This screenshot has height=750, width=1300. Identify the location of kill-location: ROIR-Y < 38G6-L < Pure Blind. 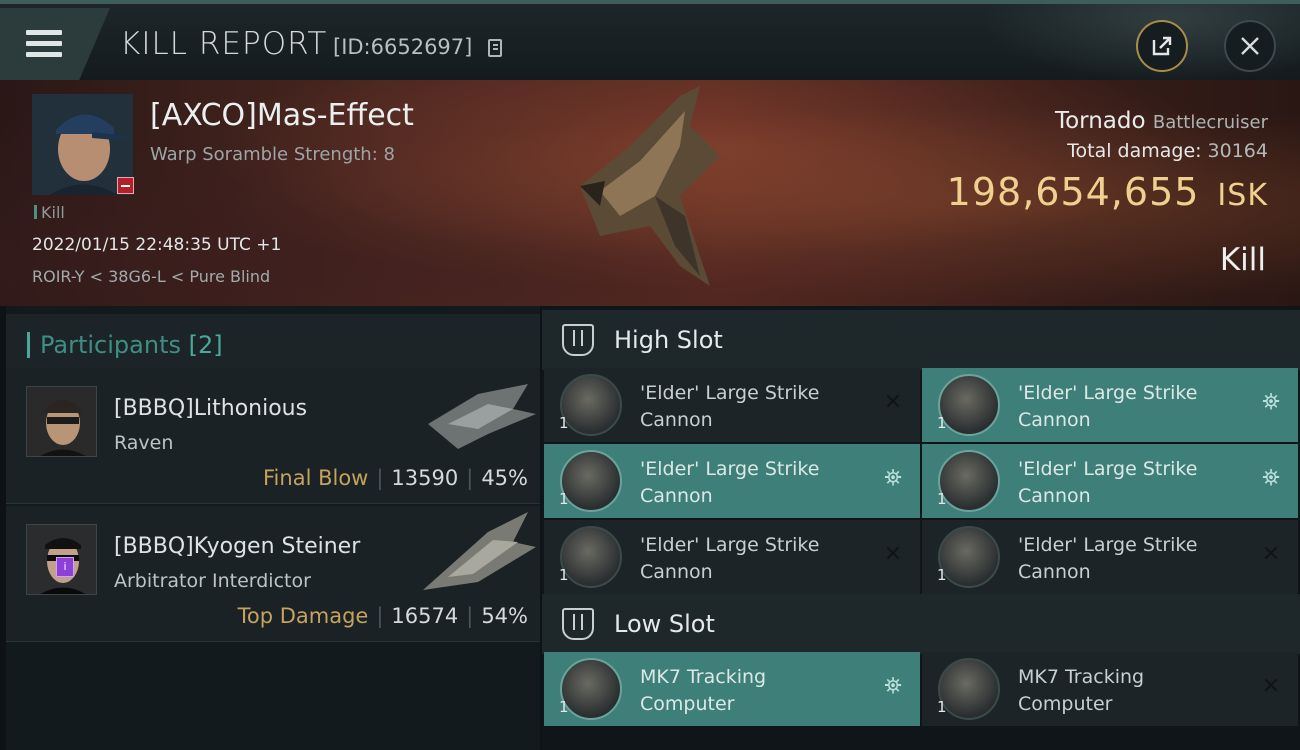
(151, 276).